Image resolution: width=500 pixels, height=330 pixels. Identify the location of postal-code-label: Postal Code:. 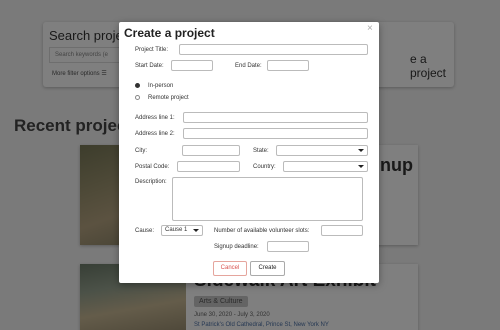
(152, 167).